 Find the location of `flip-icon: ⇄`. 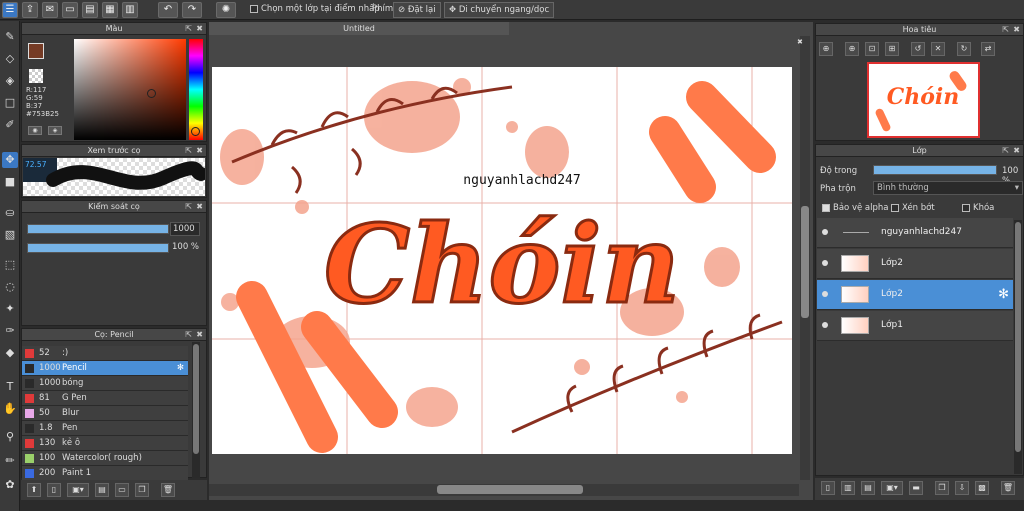

flip-icon: ⇄ is located at coordinates (988, 49).